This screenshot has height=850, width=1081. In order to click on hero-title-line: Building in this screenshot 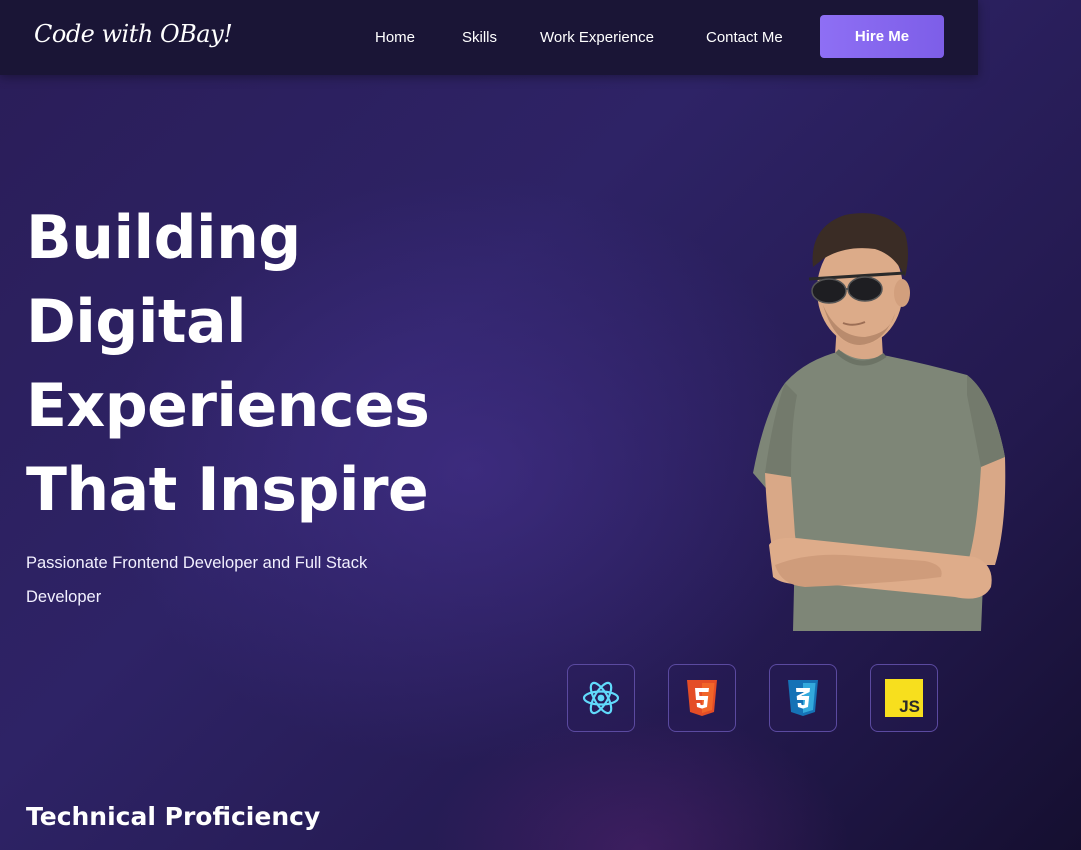, I will do `click(163, 238)`.